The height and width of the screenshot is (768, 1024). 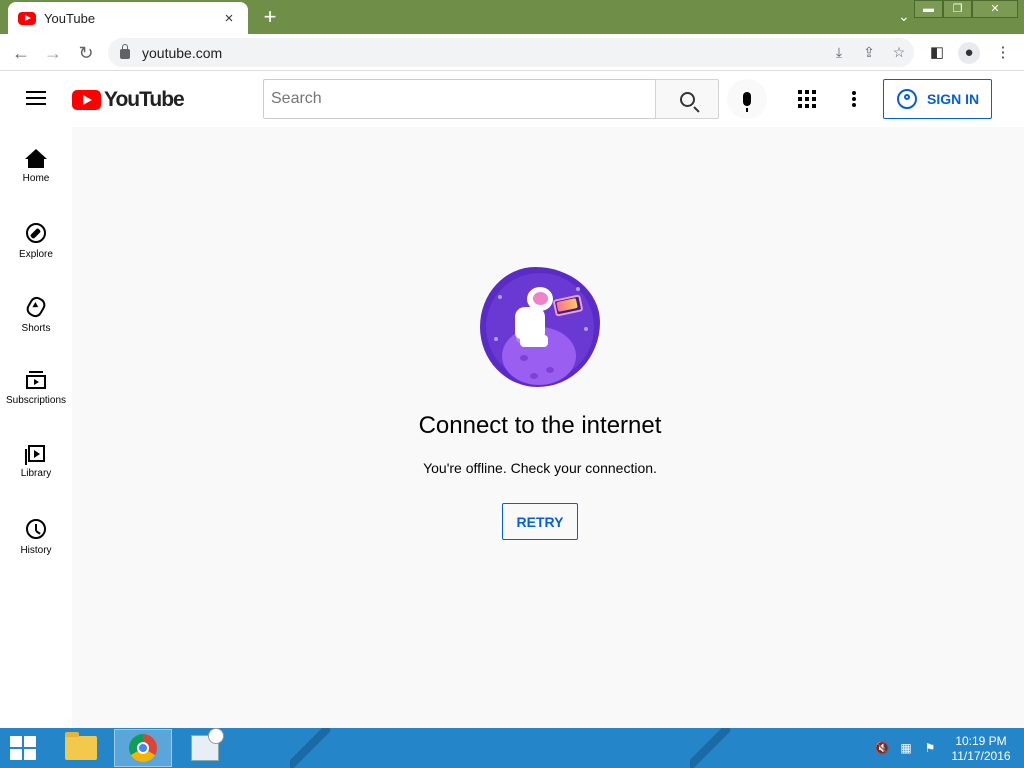 I want to click on sidebar-label-home: Home, so click(x=36, y=178).